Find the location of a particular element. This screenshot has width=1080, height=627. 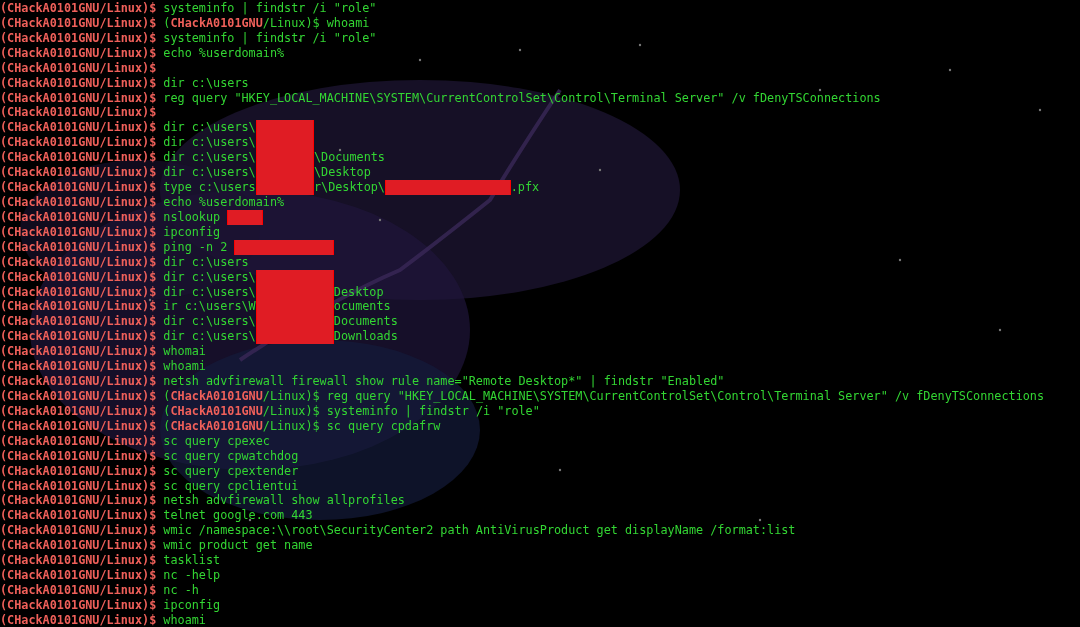

command-text: Documents is located at coordinates (365, 322).